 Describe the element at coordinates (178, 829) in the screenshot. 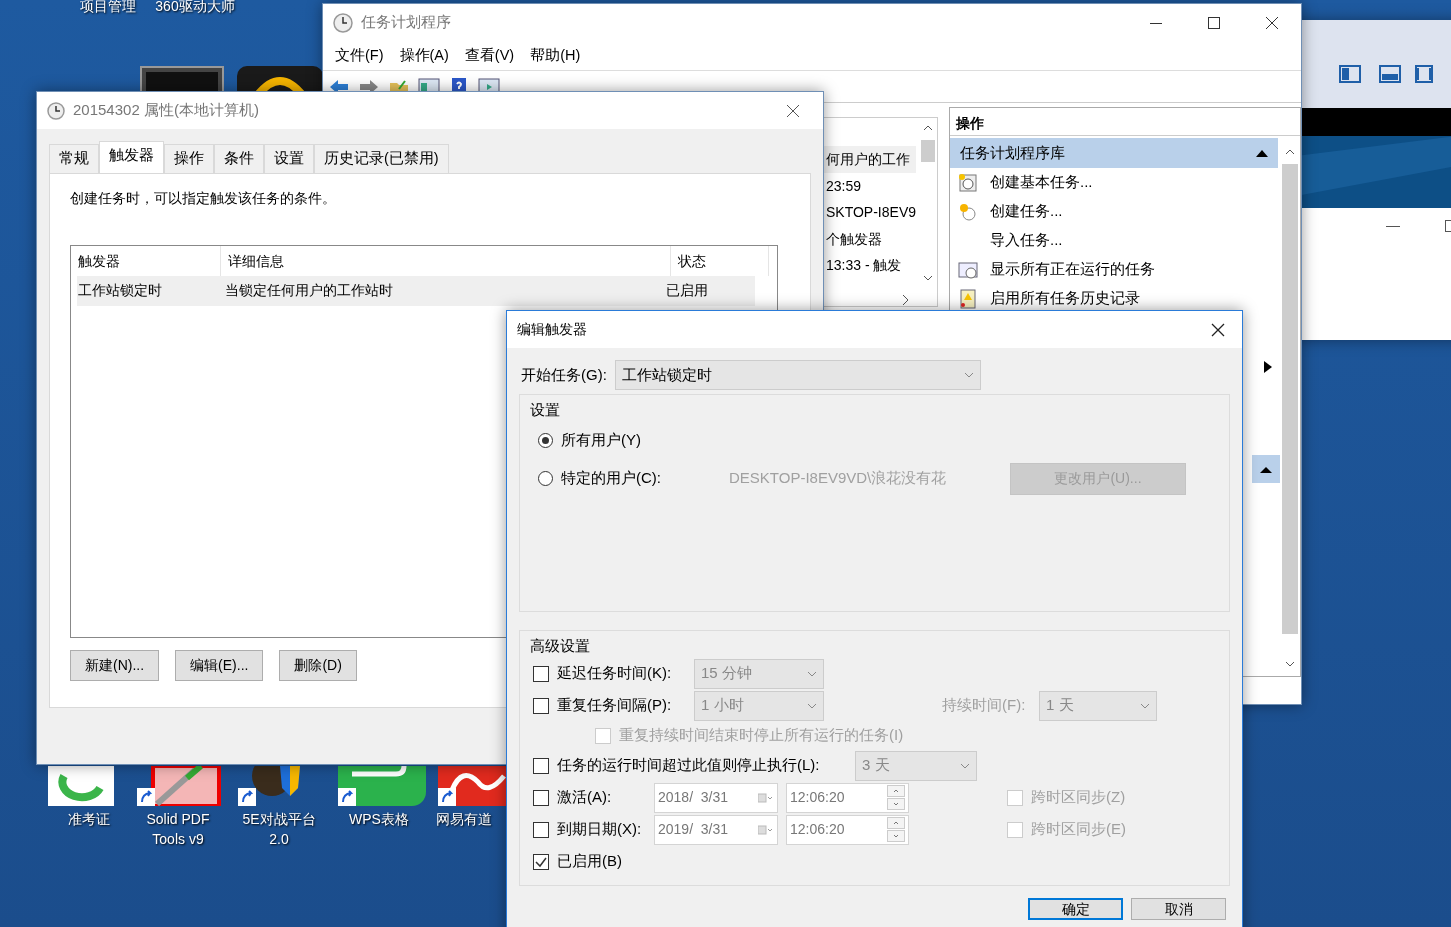

I see `desktop-icon-label: Solid PDF Tools v9` at that location.